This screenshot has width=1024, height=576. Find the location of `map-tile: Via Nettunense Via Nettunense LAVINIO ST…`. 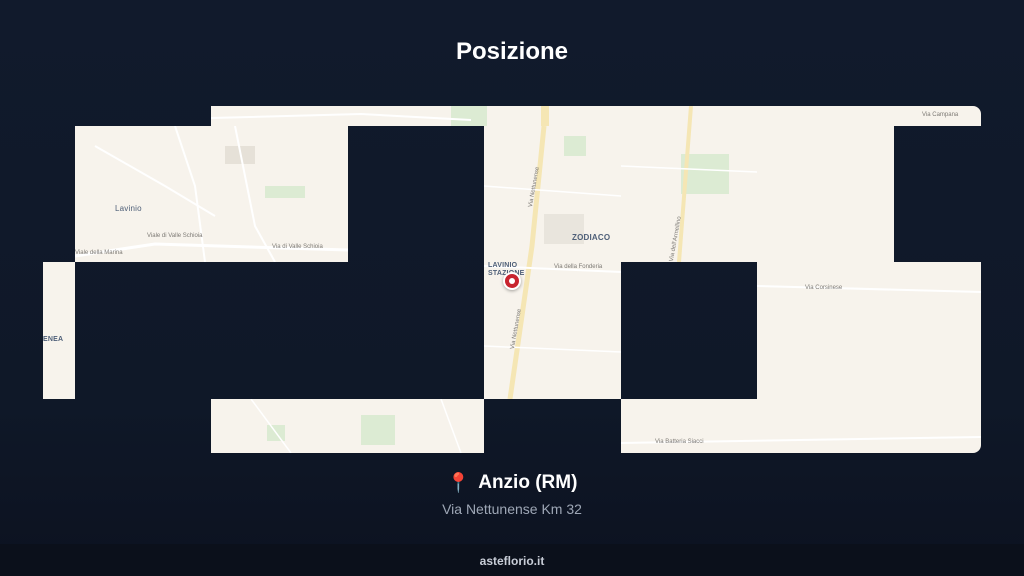

map-tile: Via Nettunense Via Nettunense LAVINIO ST… is located at coordinates (552, 262).